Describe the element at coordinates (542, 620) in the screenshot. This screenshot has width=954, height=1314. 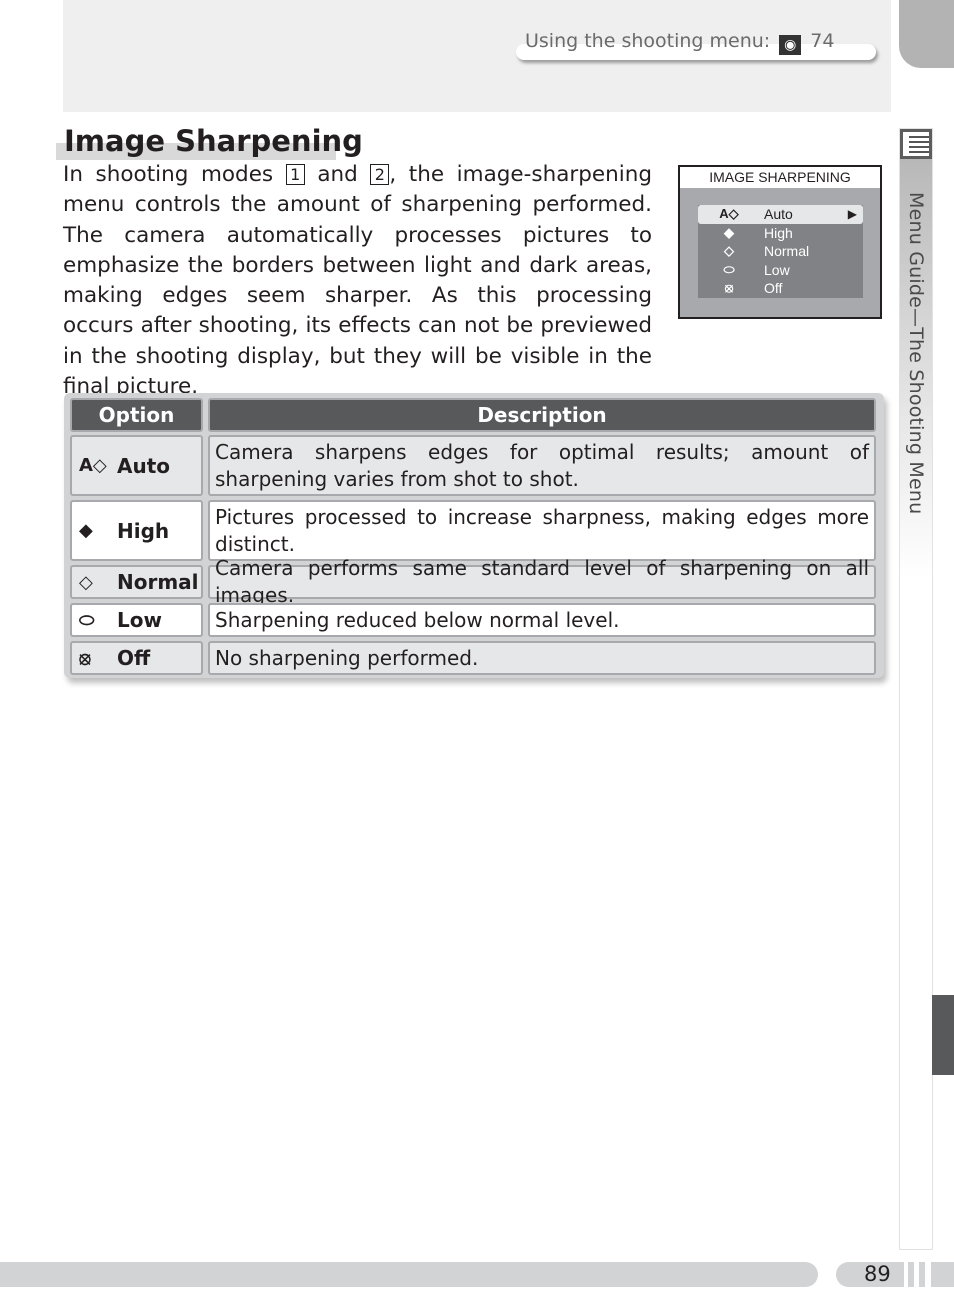
I see `description-cell: Sharpening reduced below normal level.` at that location.